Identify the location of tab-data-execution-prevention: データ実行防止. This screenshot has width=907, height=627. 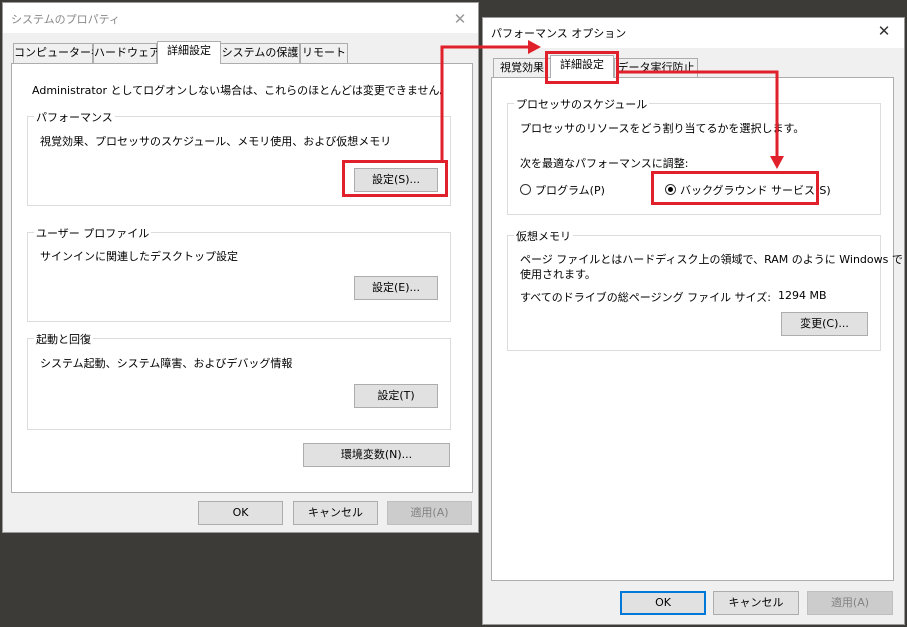
(656, 68).